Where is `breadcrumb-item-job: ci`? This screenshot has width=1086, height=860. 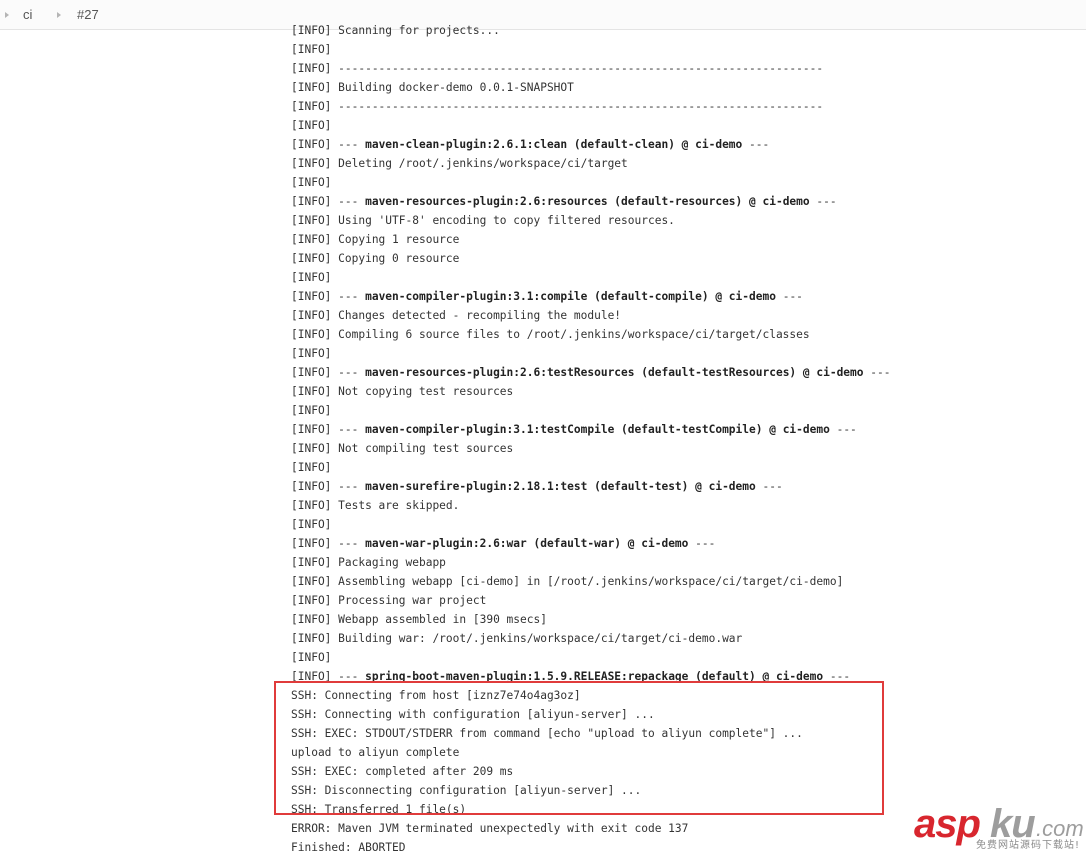 breadcrumb-item-job: ci is located at coordinates (27, 15).